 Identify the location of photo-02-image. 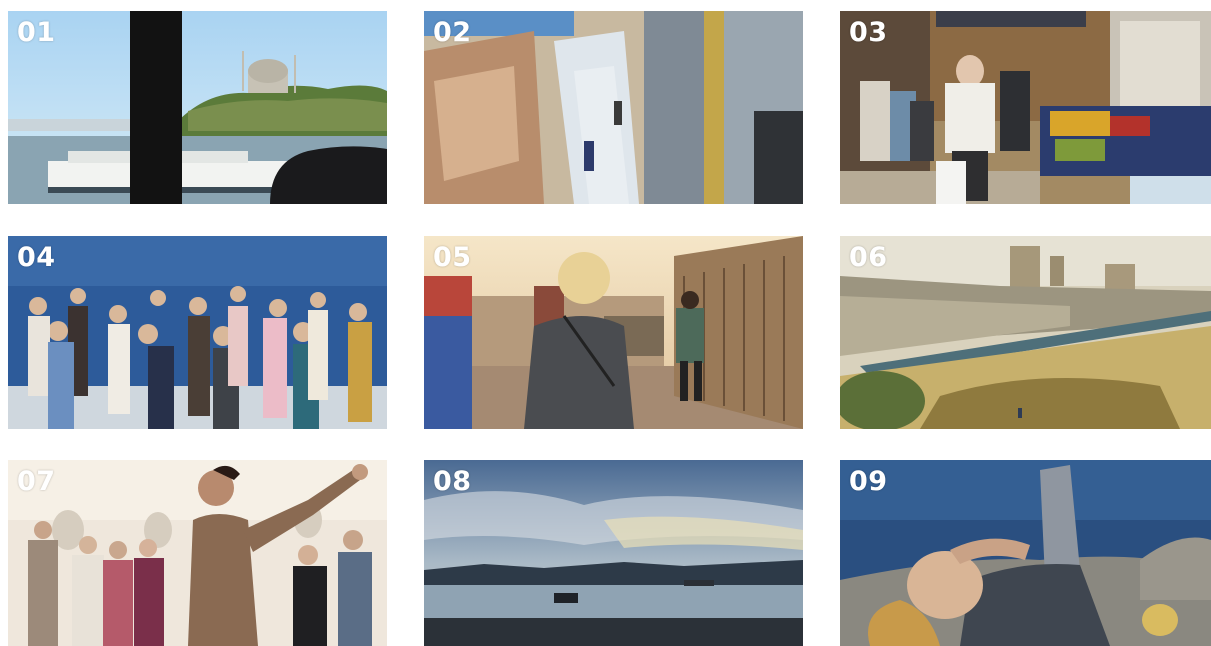
(613, 107).